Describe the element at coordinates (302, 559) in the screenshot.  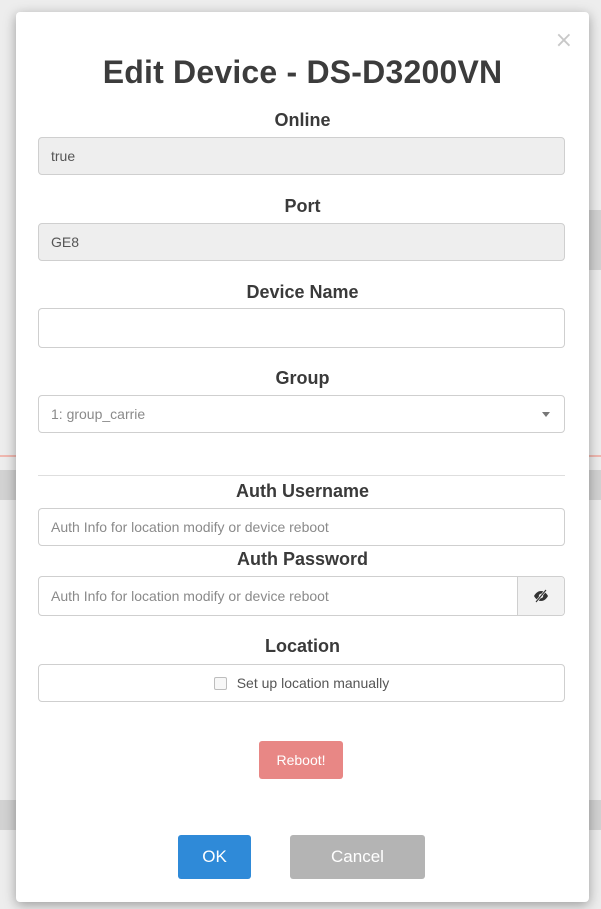
I see `auth-password-label: Auth Password` at that location.